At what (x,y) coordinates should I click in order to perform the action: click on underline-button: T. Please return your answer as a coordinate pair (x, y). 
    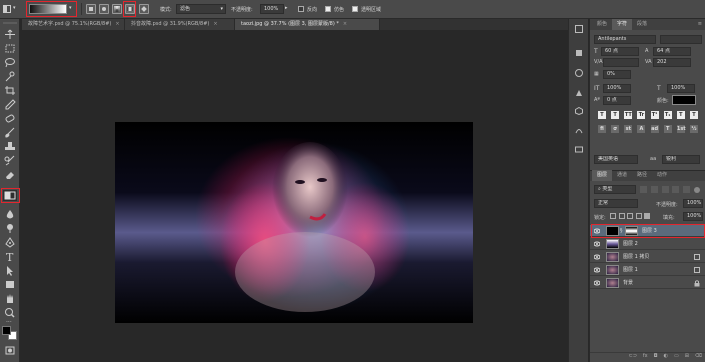
    Looking at the image, I should click on (680, 115).